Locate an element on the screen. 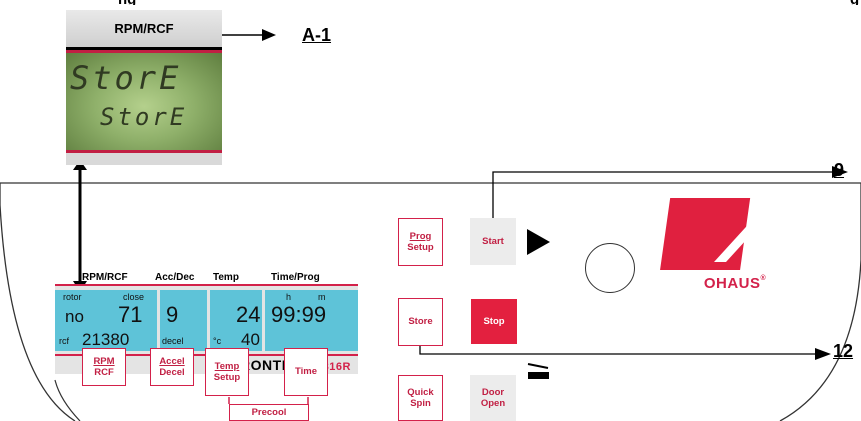  hours-label: h is located at coordinates (289, 297).